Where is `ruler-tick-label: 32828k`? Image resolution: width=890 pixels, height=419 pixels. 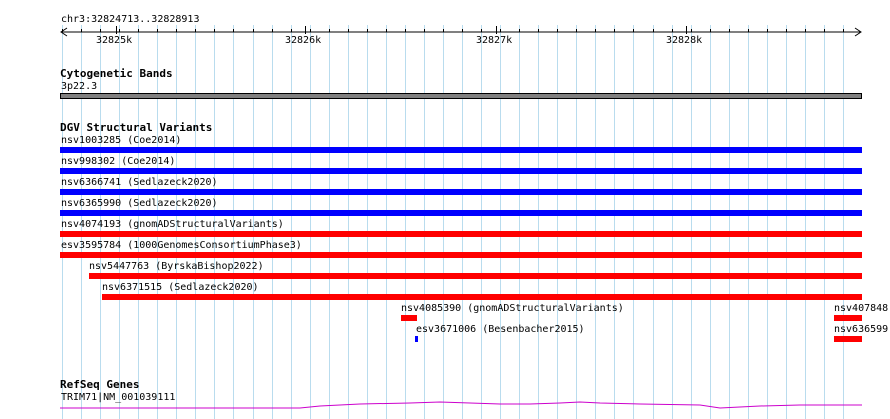
ruler-tick-label: 32828k is located at coordinates (684, 40).